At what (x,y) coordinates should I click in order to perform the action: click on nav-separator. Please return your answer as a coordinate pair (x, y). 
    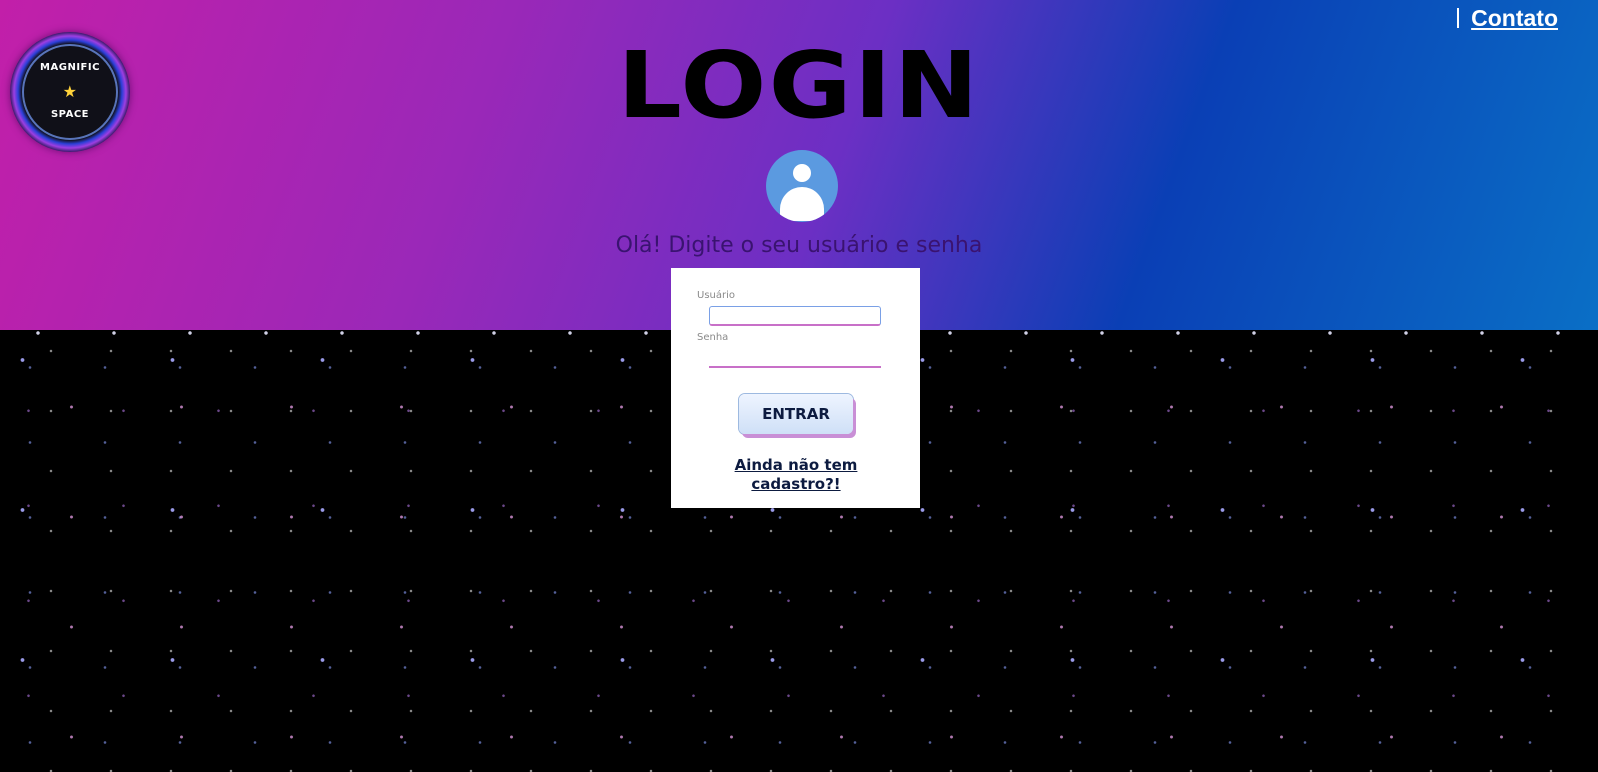
    Looking at the image, I should click on (1458, 18).